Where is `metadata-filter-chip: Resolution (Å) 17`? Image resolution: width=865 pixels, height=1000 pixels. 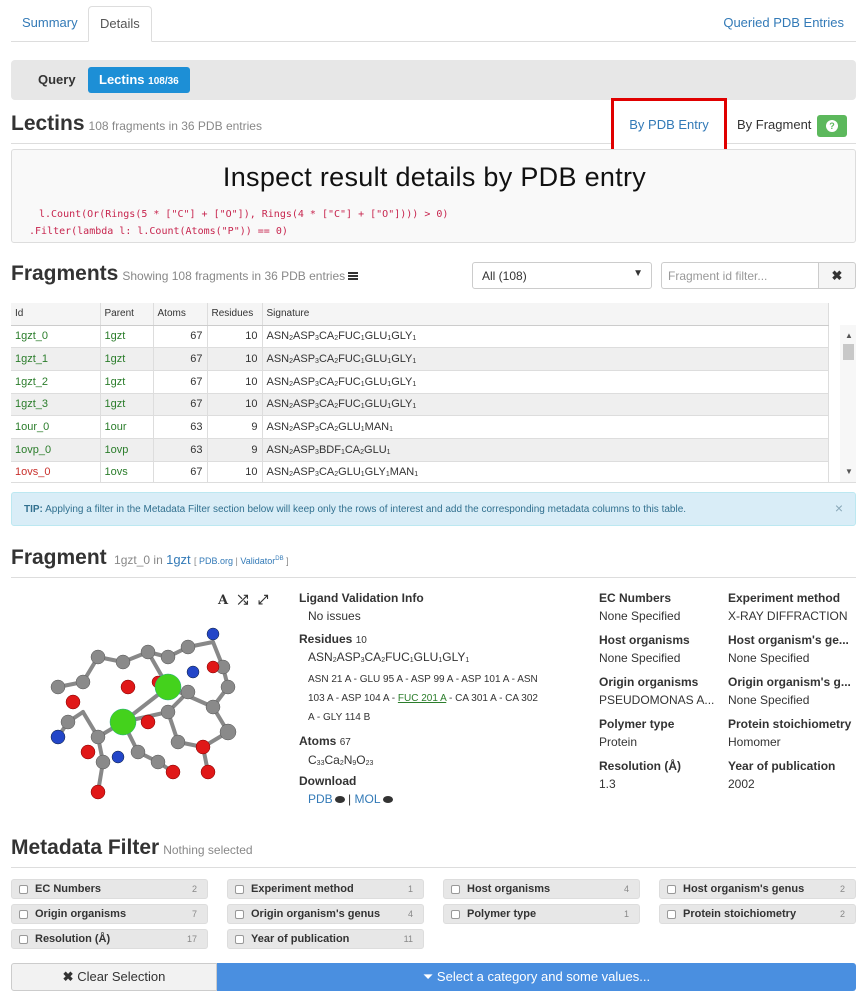 metadata-filter-chip: Resolution (Å) 17 is located at coordinates (109, 939).